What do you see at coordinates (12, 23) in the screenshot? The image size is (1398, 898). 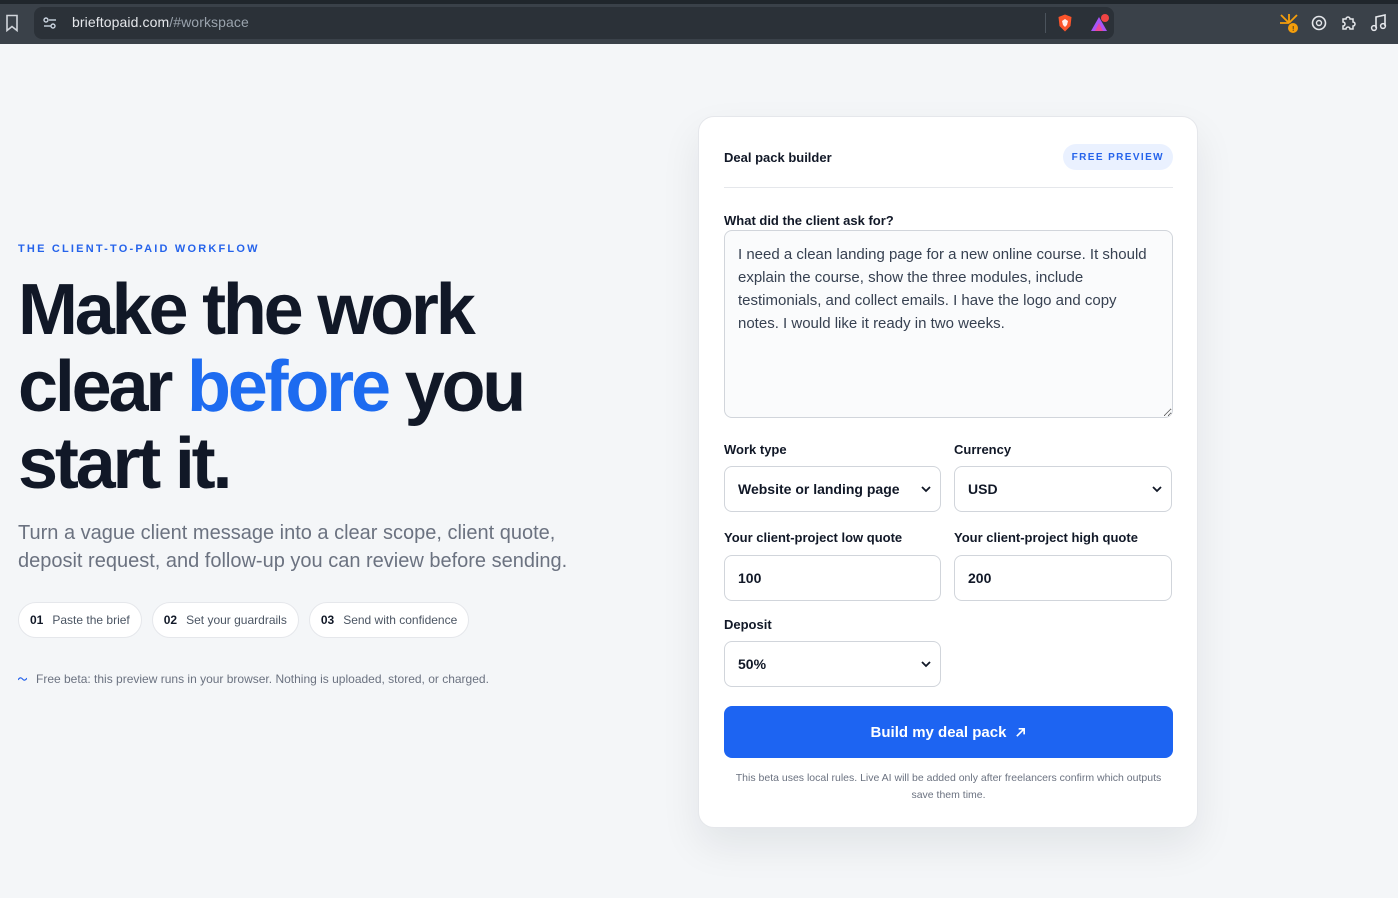 I see `bookmark-icon` at bounding box center [12, 23].